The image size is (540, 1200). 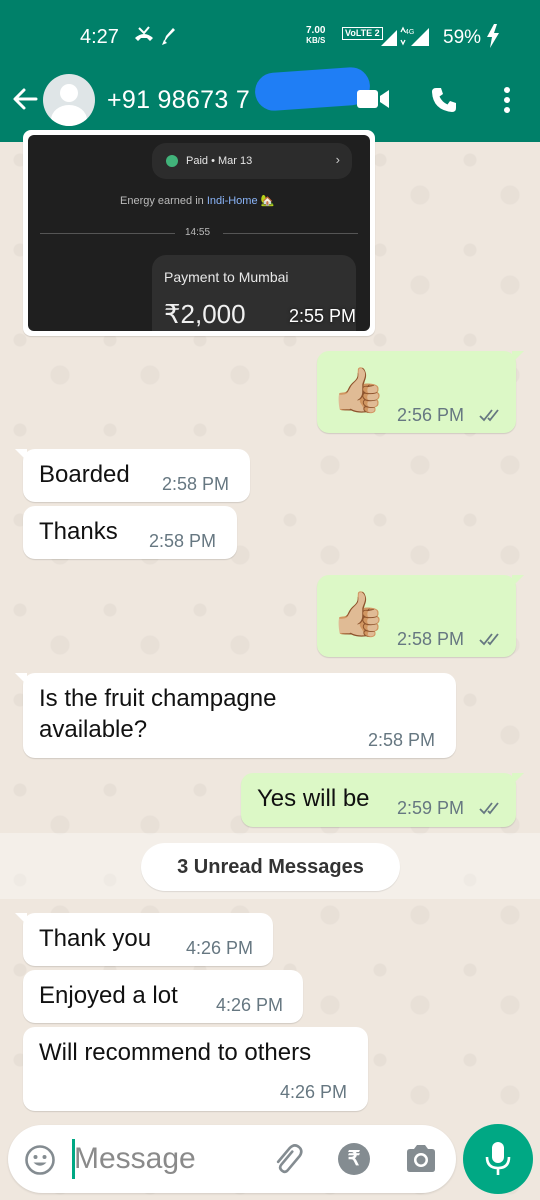 What do you see at coordinates (431, 415) in the screenshot?
I see `message-time: 2:56 PM` at bounding box center [431, 415].